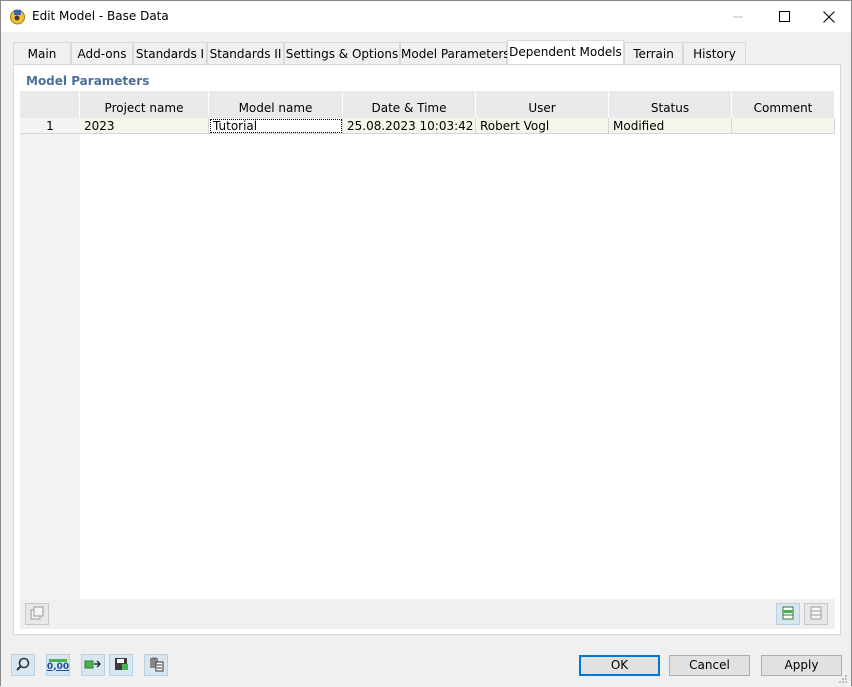  Describe the element at coordinates (17, 16) in the screenshot. I see `app-icon` at that location.